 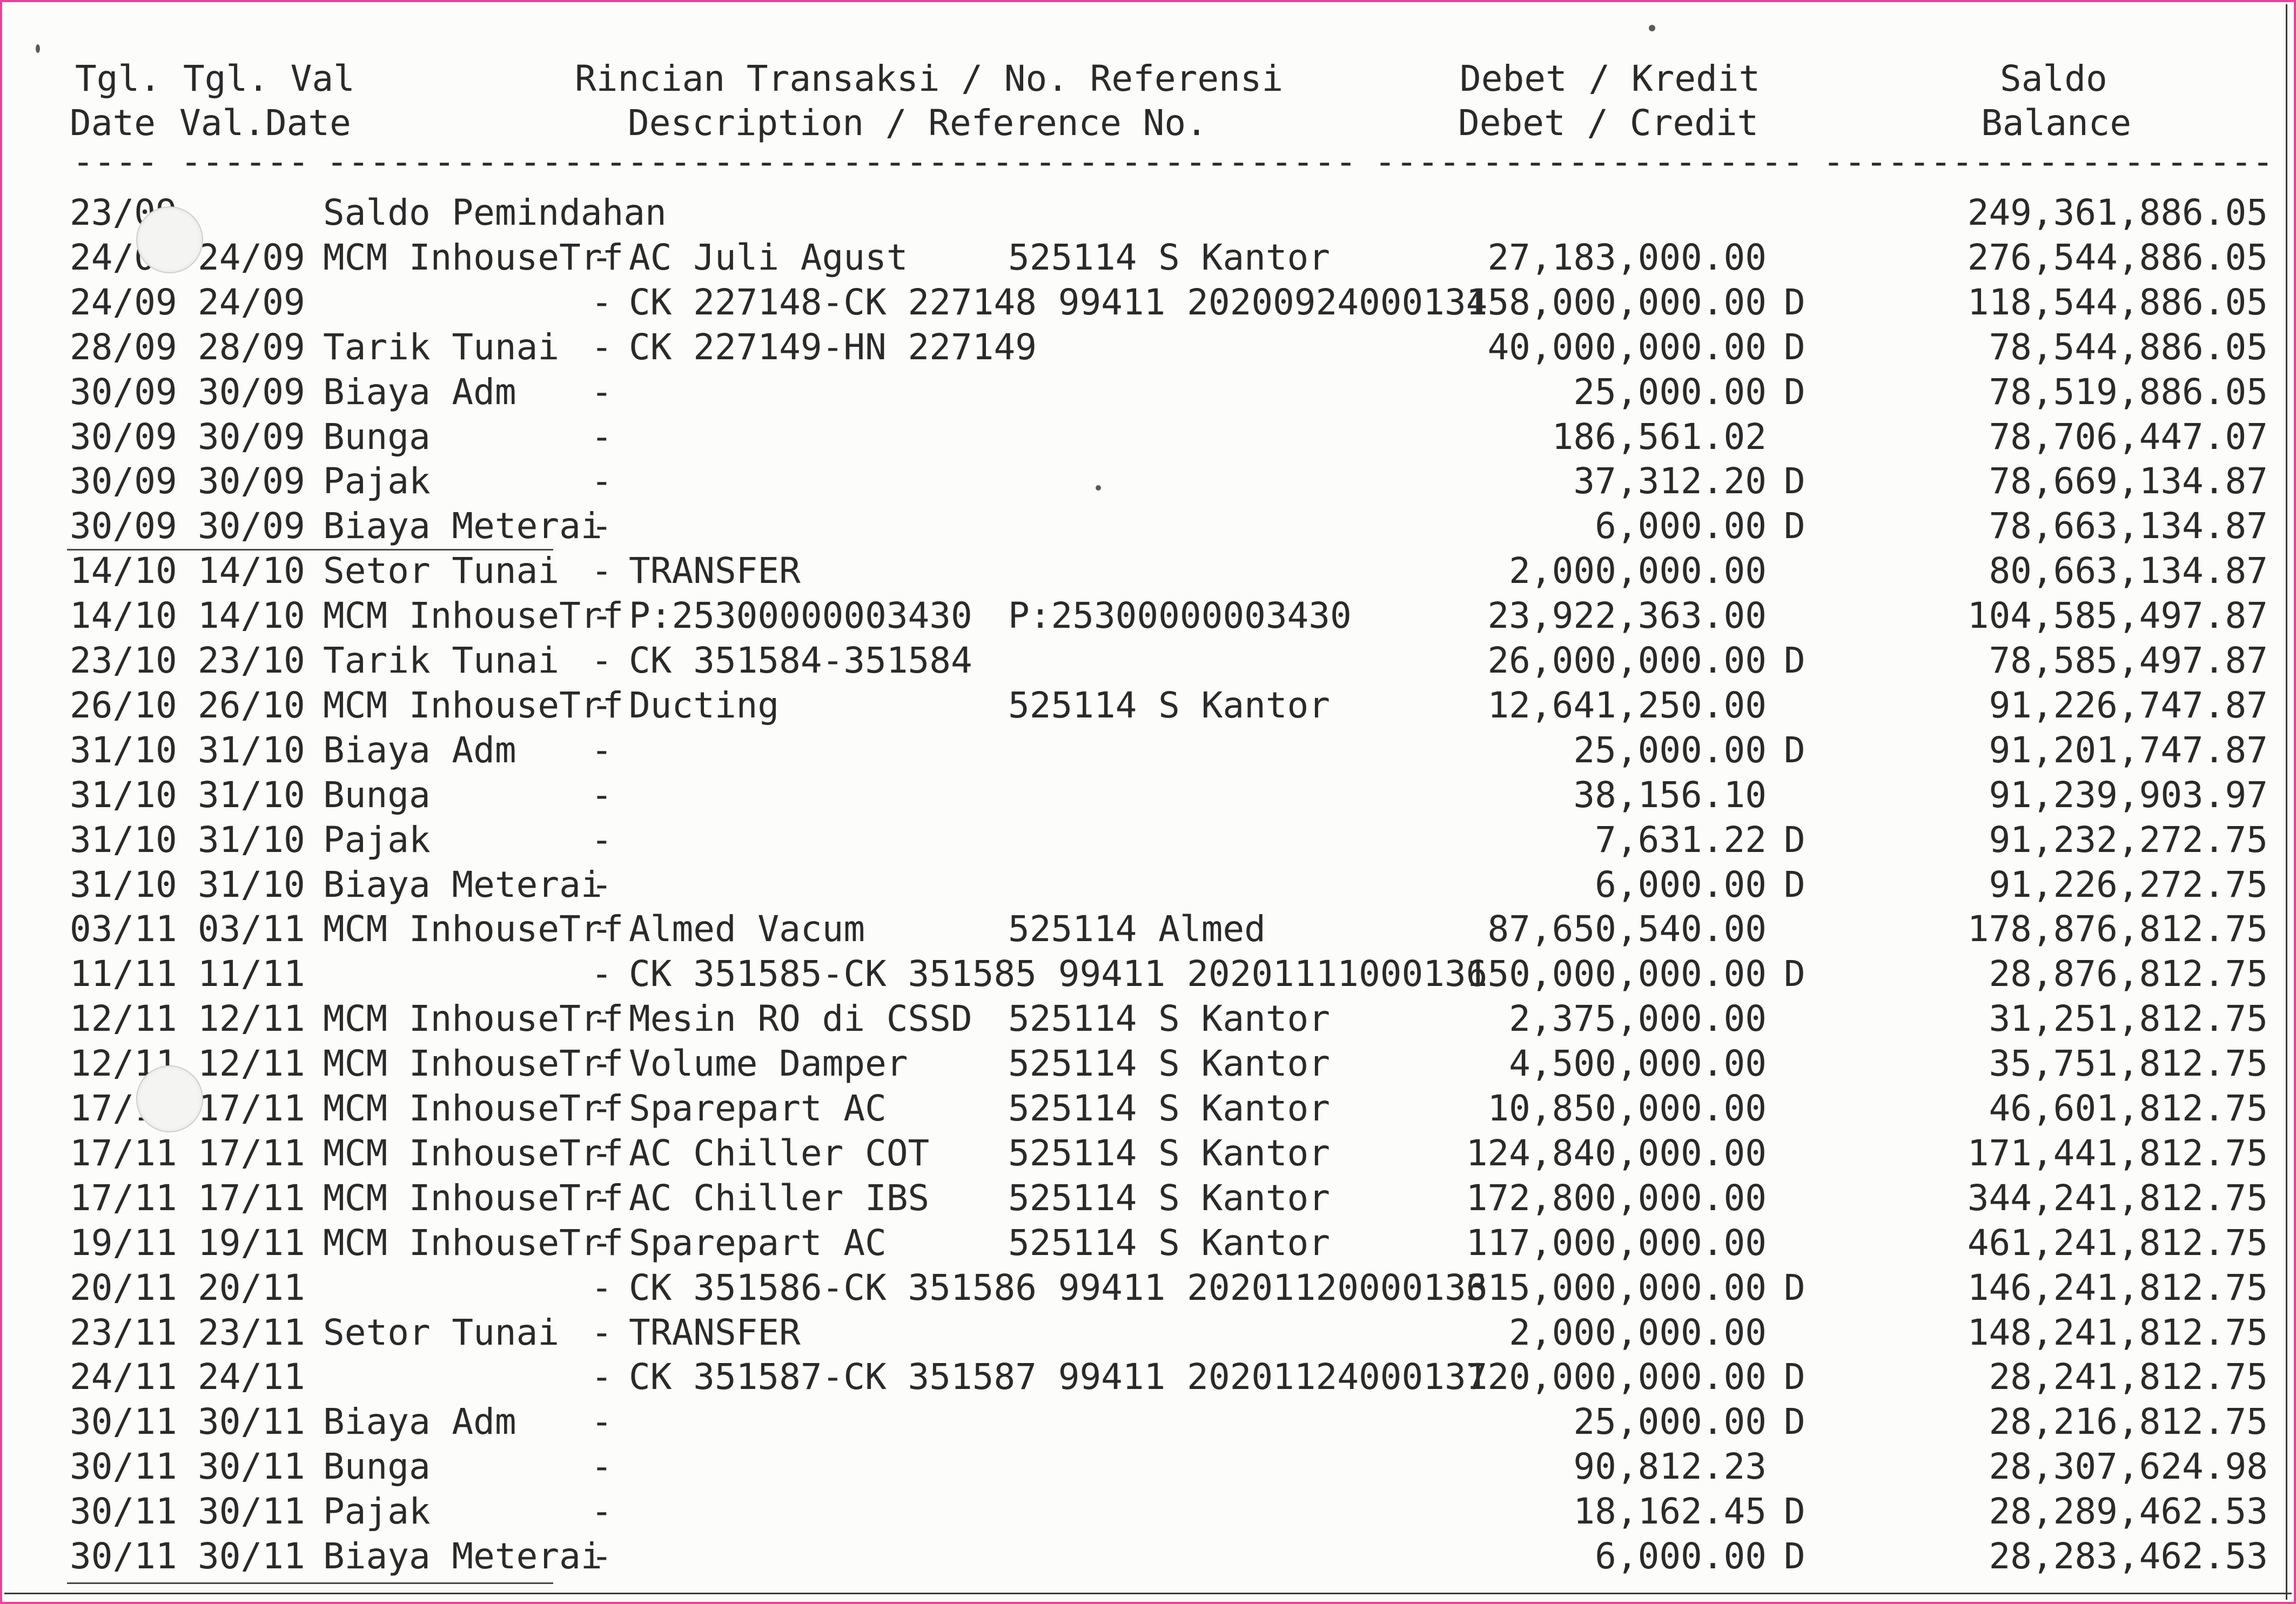 I want to click on header-balance-id: Saldo, so click(x=2053, y=78).